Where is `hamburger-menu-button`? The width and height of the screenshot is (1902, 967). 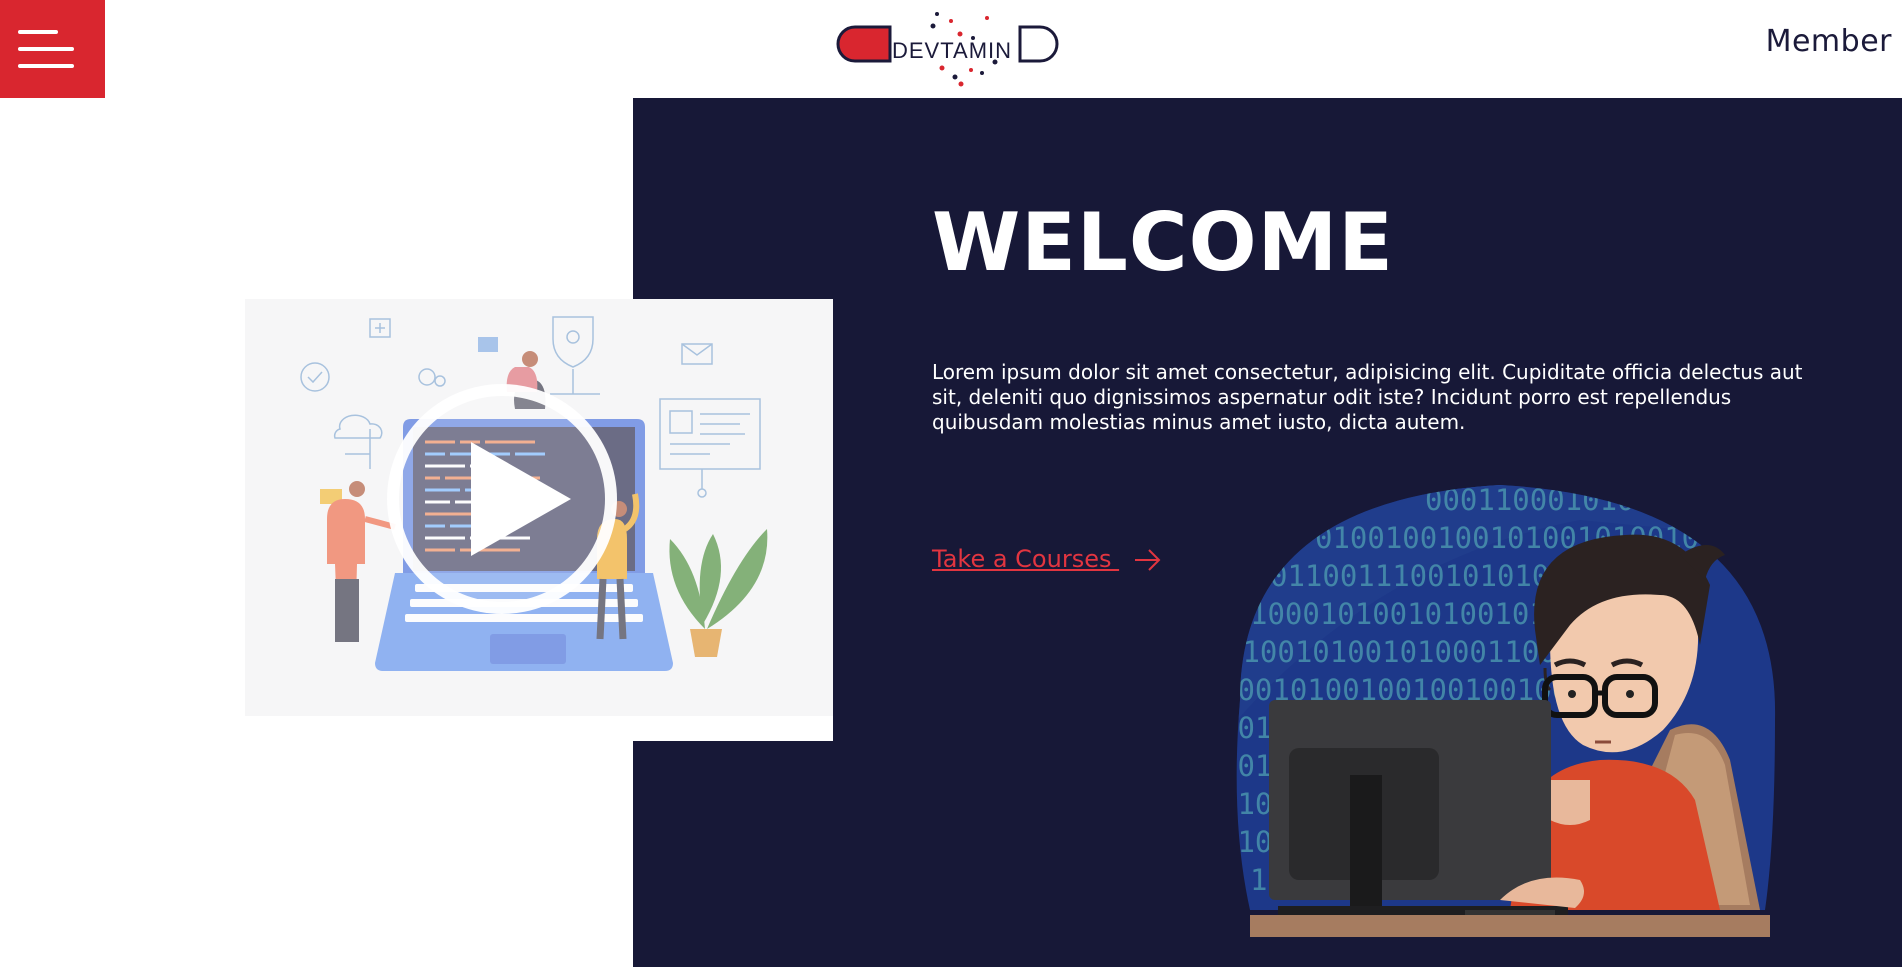
hamburger-menu-button is located at coordinates (52, 49).